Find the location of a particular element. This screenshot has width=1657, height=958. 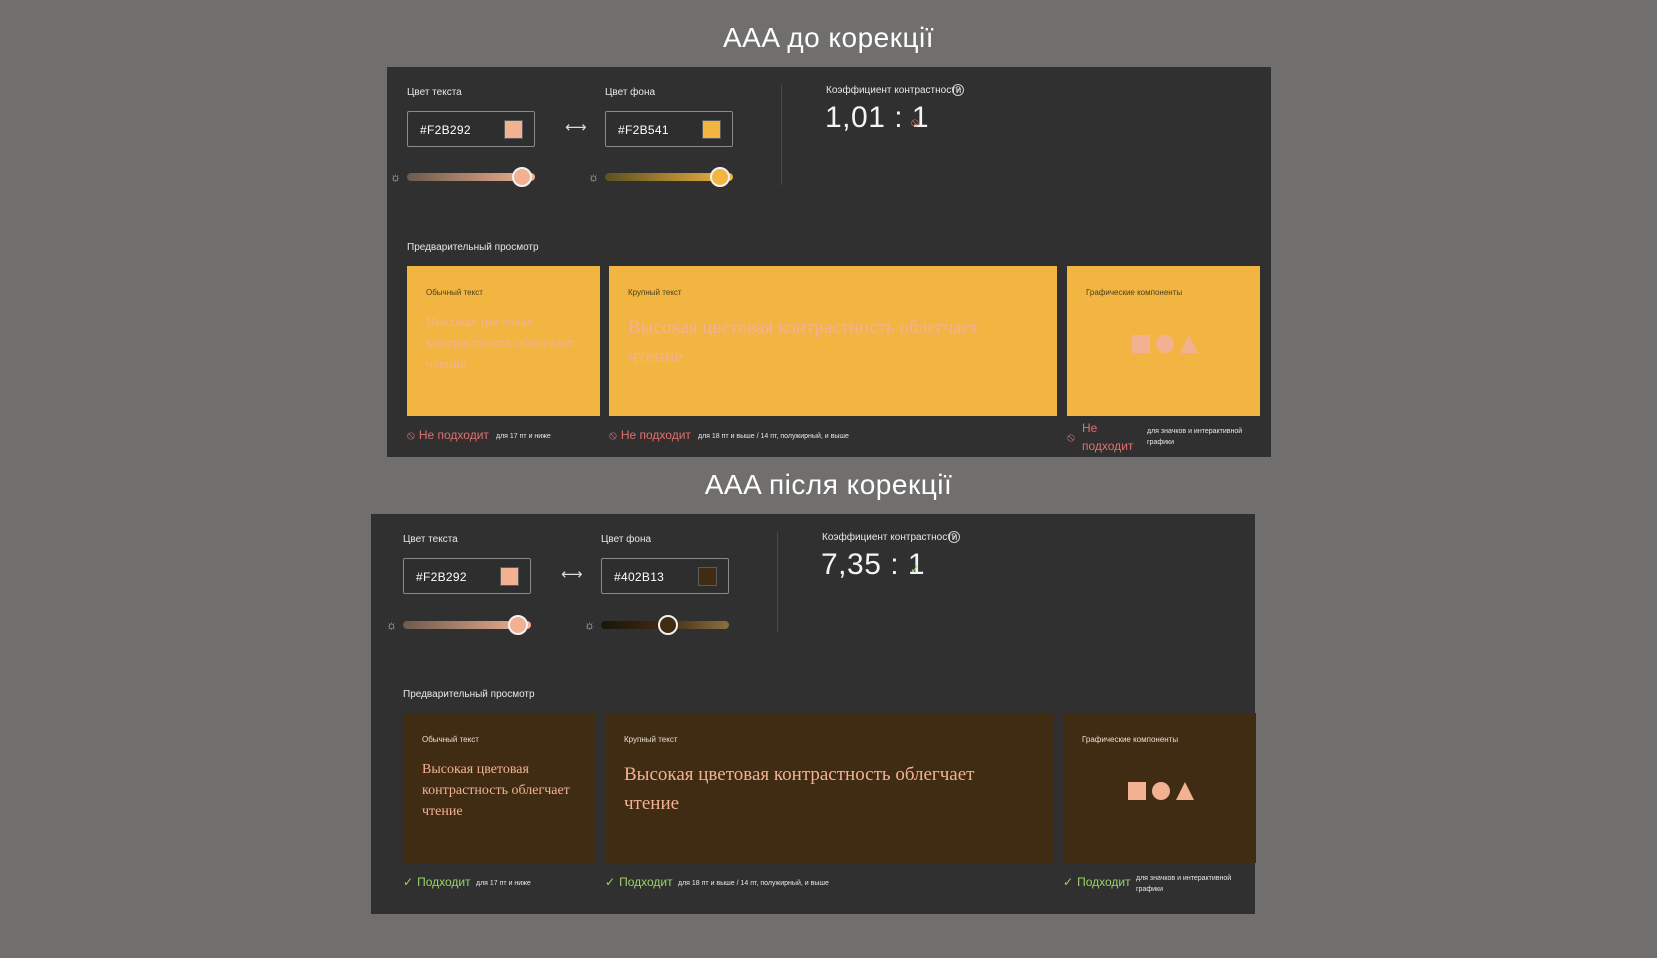

bg-color-input: #F2B541 is located at coordinates (669, 129).